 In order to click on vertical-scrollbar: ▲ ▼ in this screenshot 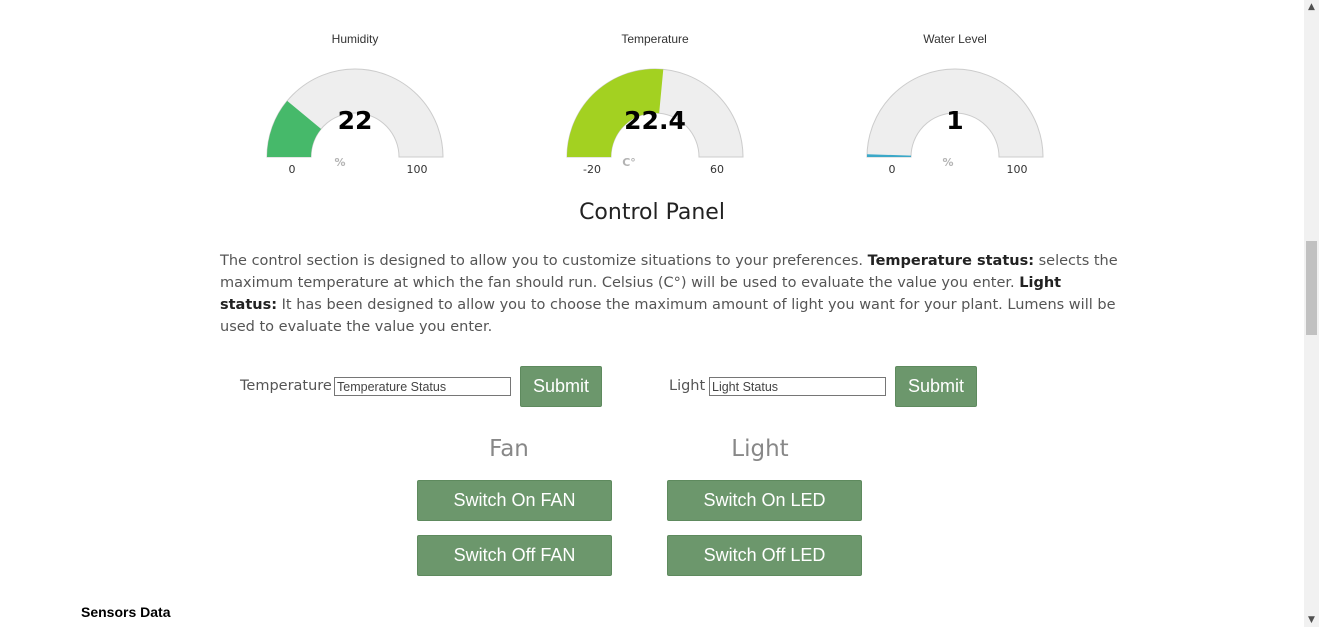, I will do `click(1311, 313)`.